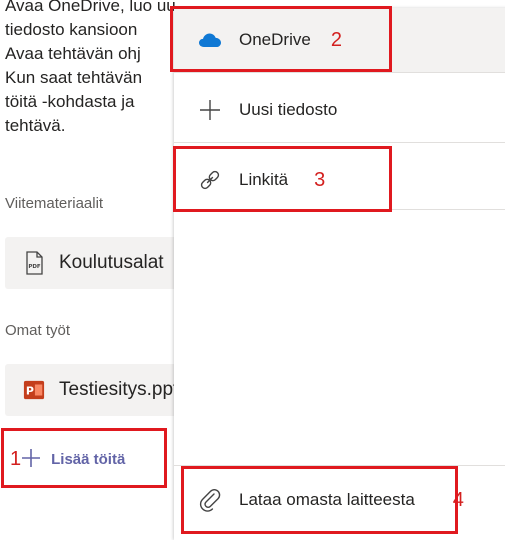 Image resolution: width=505 pixels, height=540 pixels. I want to click on instruction-line: töitä -kohdasta ja, so click(70, 101).